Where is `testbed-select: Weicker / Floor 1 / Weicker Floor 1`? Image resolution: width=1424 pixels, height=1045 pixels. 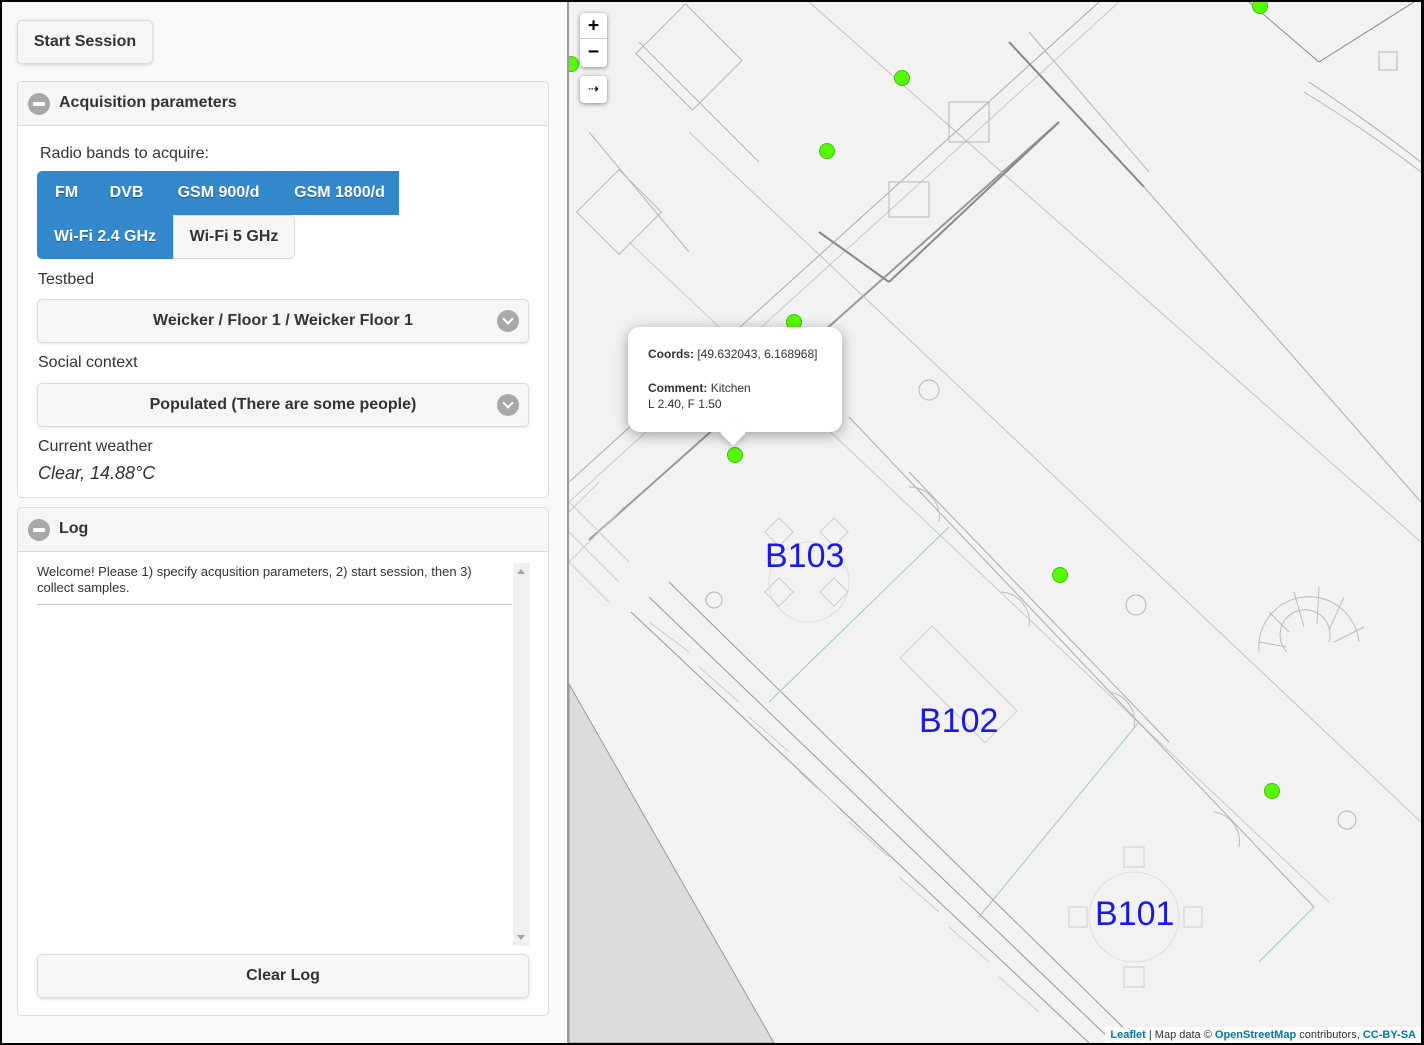
testbed-select: Weicker / Floor 1 / Weicker Floor 1 is located at coordinates (283, 321).